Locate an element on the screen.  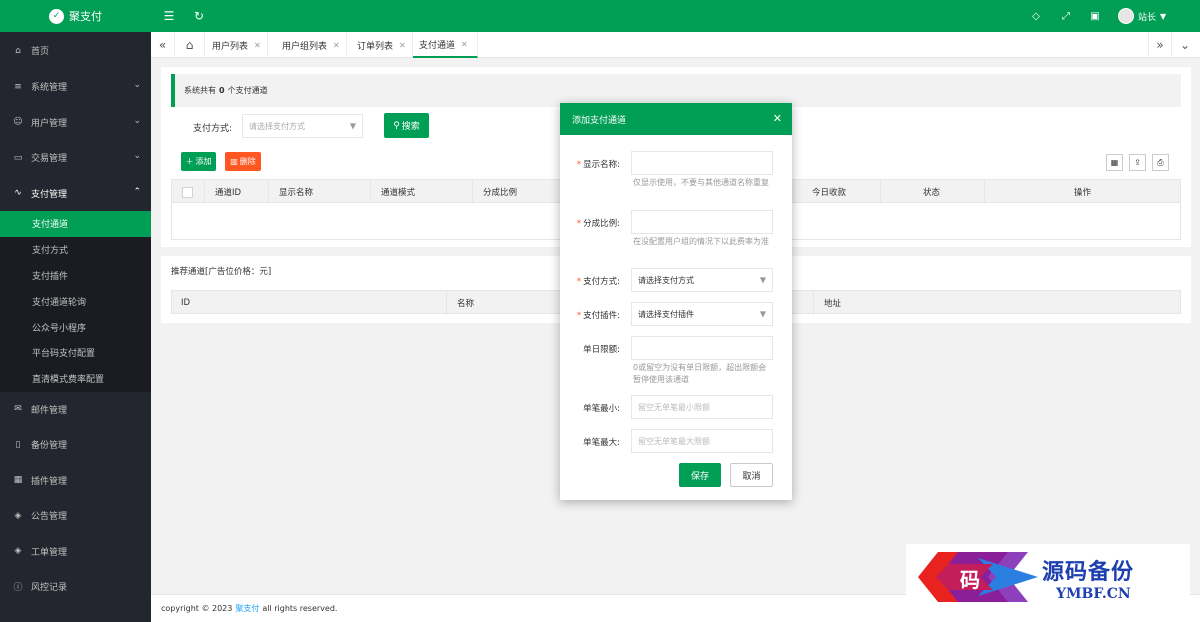
notice-text: 系统共有 is located at coordinates (200, 90).